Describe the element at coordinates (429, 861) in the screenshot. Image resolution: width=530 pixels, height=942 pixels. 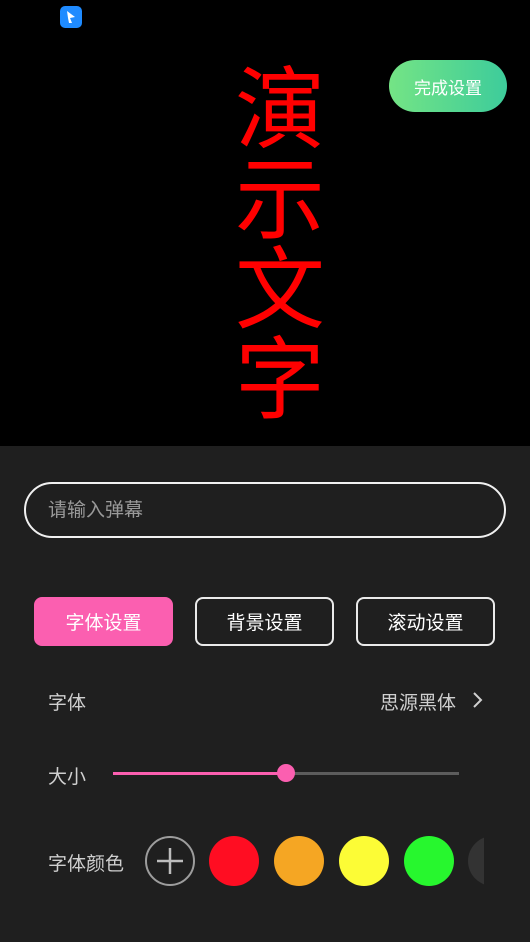
I see `color-swatch-green` at that location.